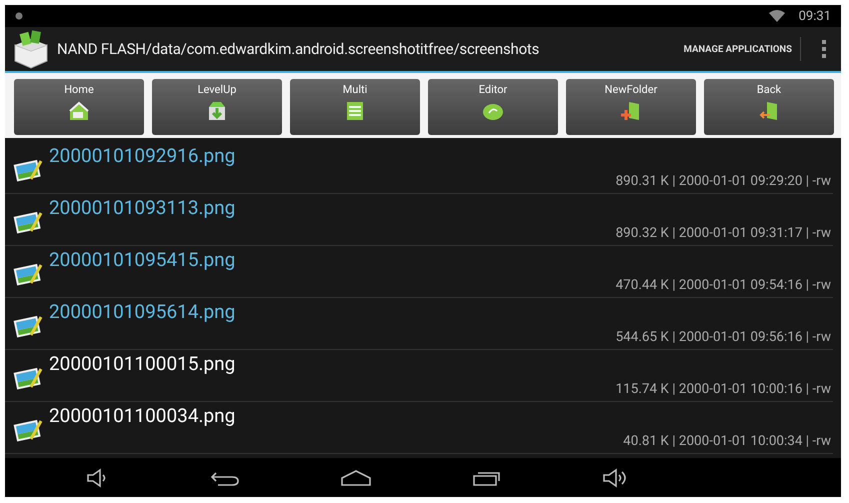 This screenshot has width=849, height=503. I want to click on file-row: 20000101095415.png 470.44 K | 2000-01-01 09:54:16 | -rw, so click(419, 272).